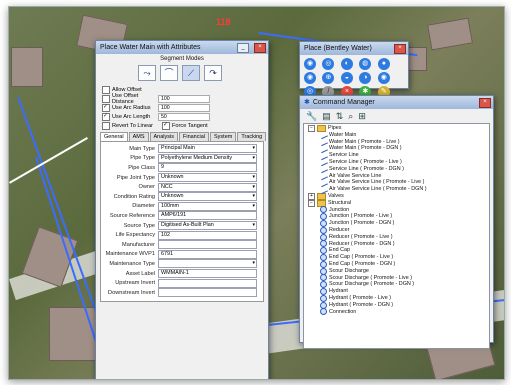 The width and height of the screenshot is (511, 385). Describe the element at coordinates (396, 135) in the screenshot. I see `tree-item: Water Main` at that location.